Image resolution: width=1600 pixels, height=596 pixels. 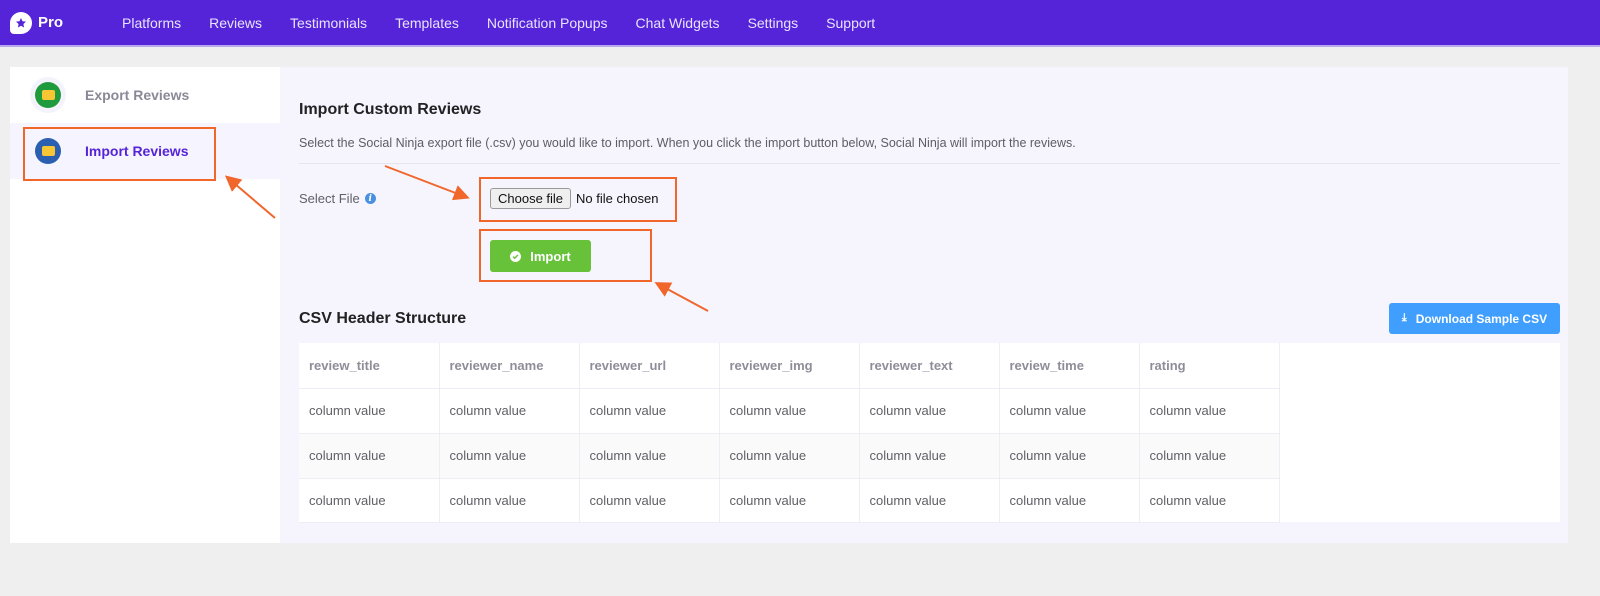 I want to click on import-icon, so click(x=48, y=151).